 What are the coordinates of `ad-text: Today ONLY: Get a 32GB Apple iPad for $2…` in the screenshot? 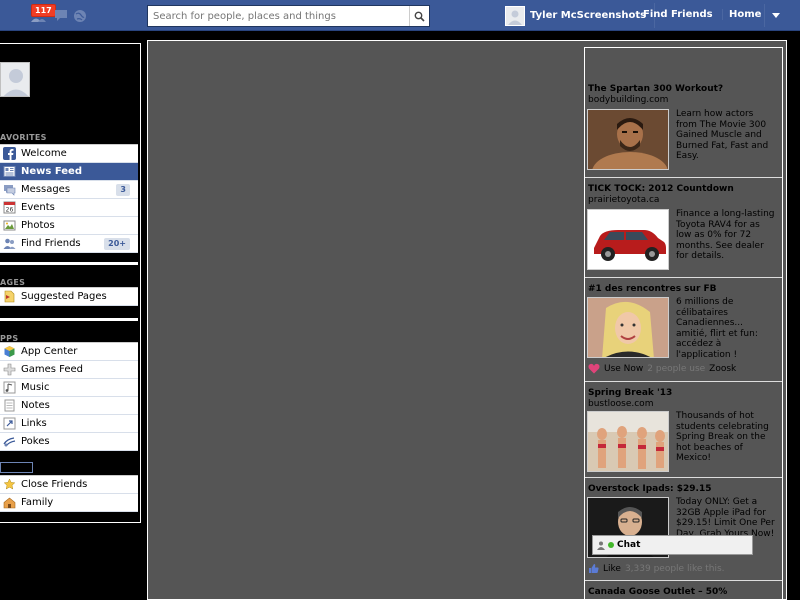 It's located at (725, 518).